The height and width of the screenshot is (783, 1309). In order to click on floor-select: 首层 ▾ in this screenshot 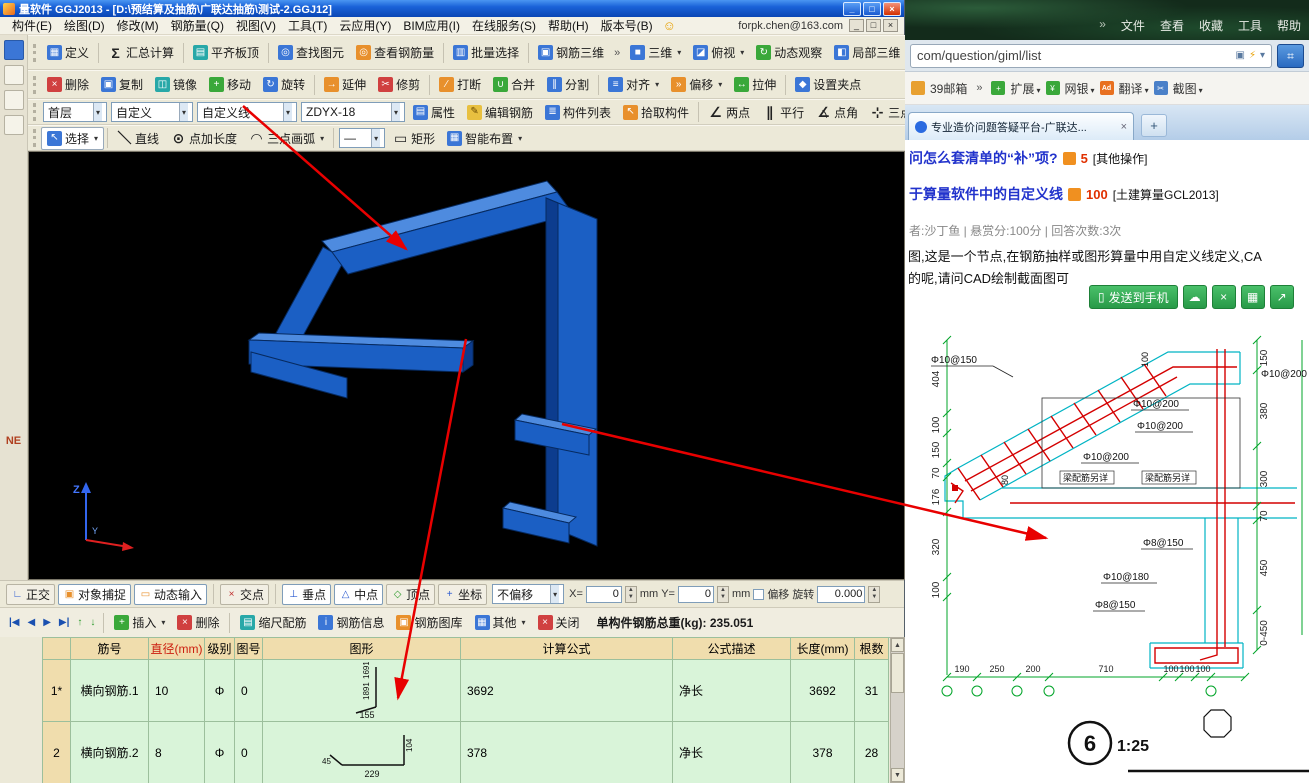, I will do `click(75, 112)`.